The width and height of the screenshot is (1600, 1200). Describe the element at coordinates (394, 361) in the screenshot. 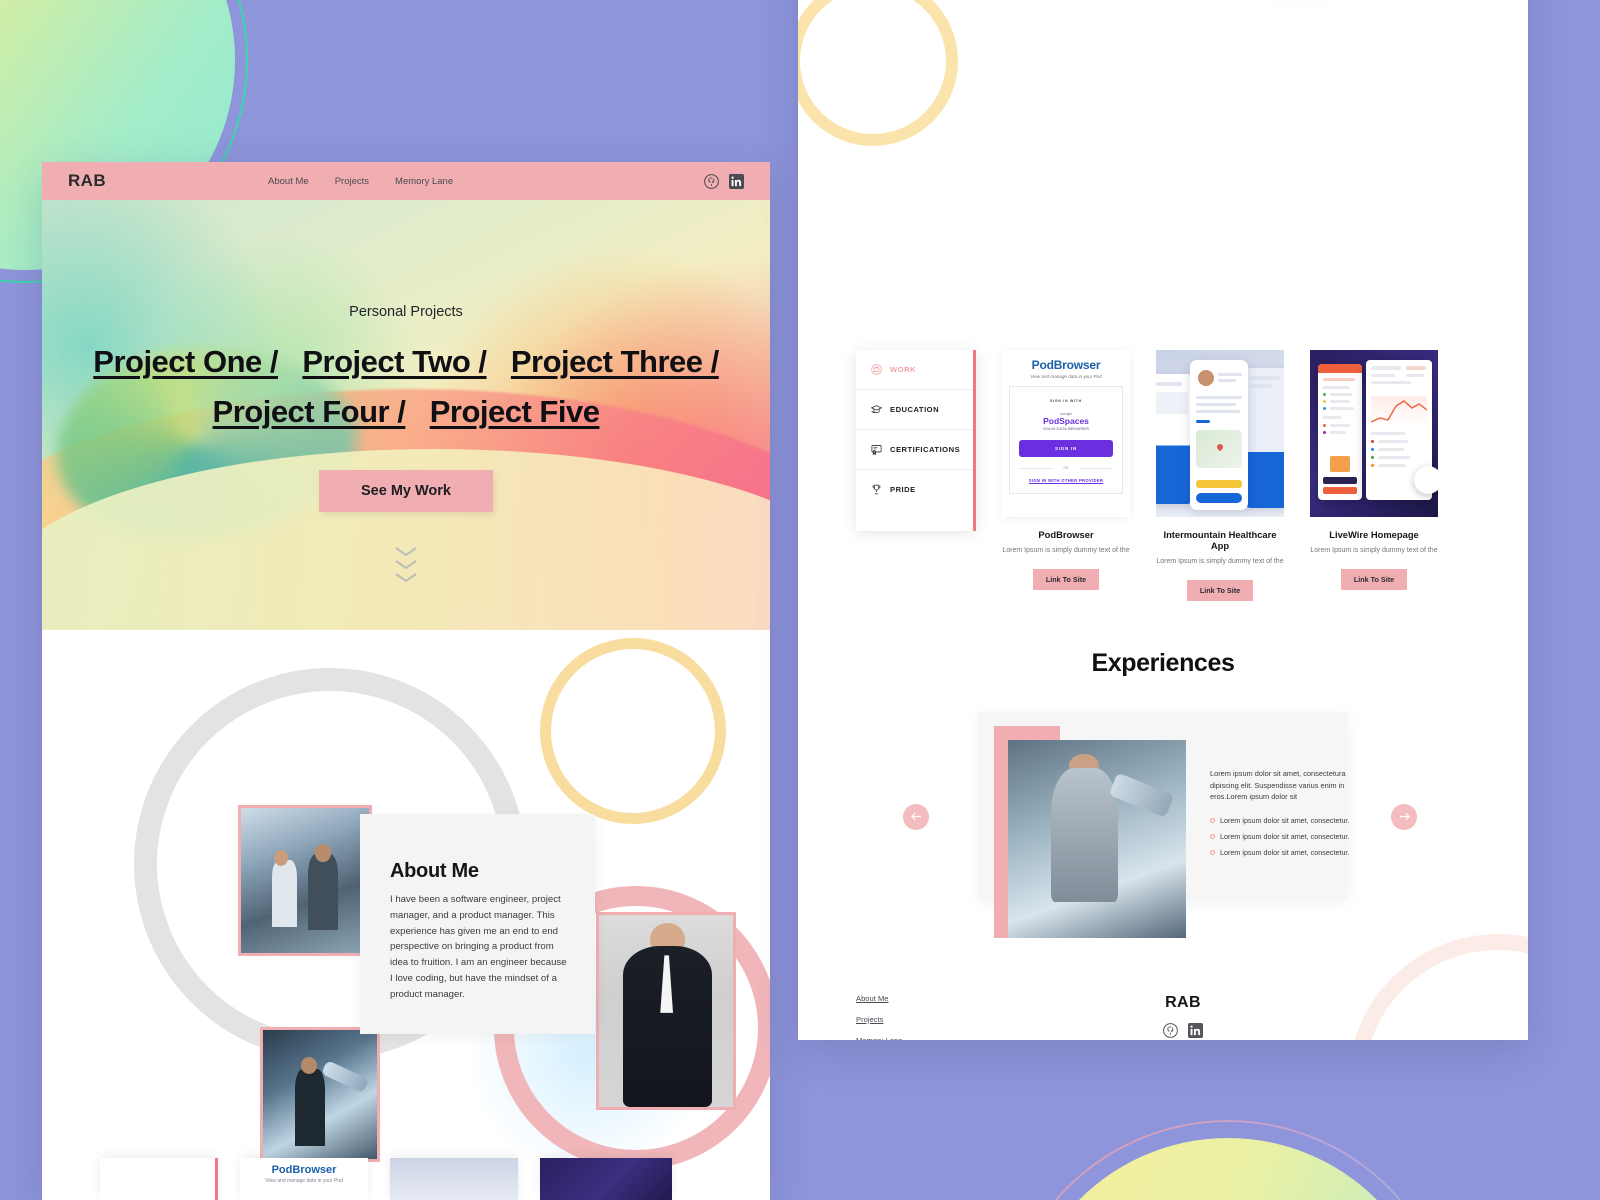

I see `project-link-two: Project Two /` at that location.